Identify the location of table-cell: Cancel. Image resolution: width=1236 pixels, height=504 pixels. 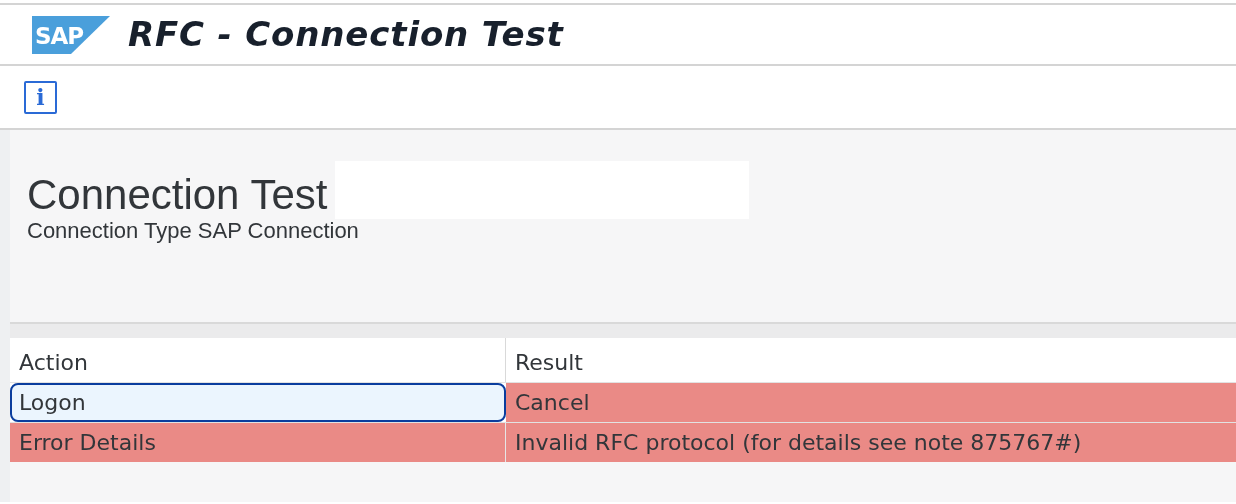
(871, 402).